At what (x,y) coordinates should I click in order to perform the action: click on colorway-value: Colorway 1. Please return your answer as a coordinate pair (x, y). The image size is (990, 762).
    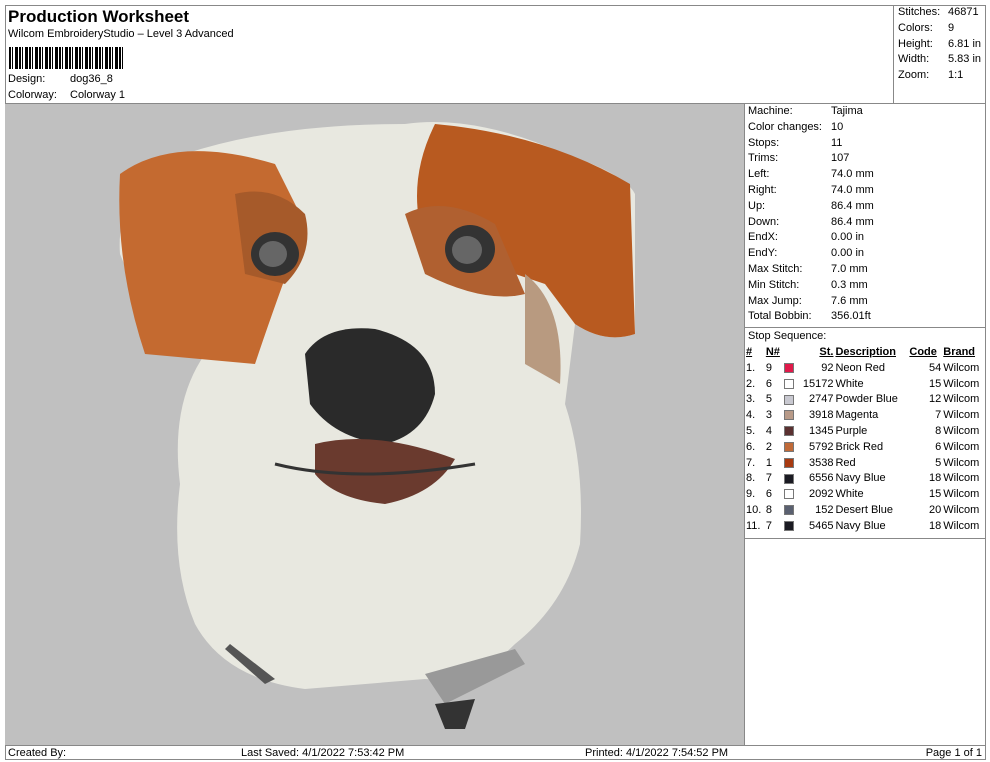
    Looking at the image, I should click on (98, 95).